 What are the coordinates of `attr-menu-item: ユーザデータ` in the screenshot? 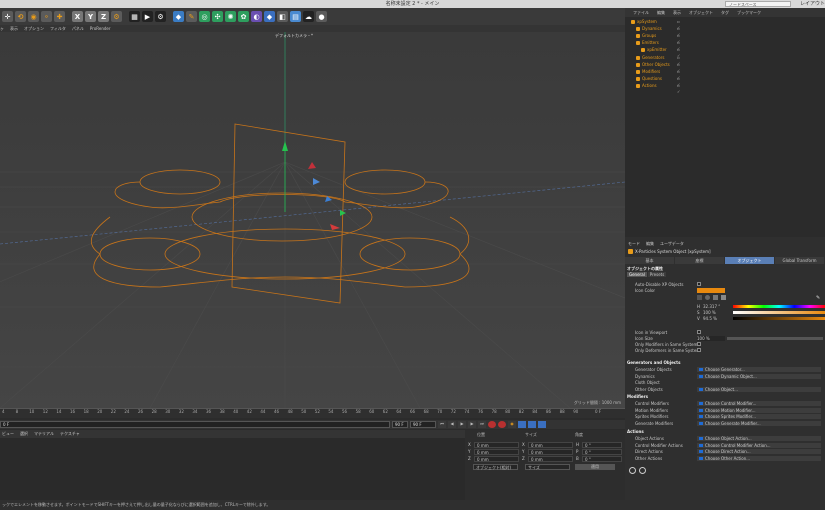 It's located at (672, 244).